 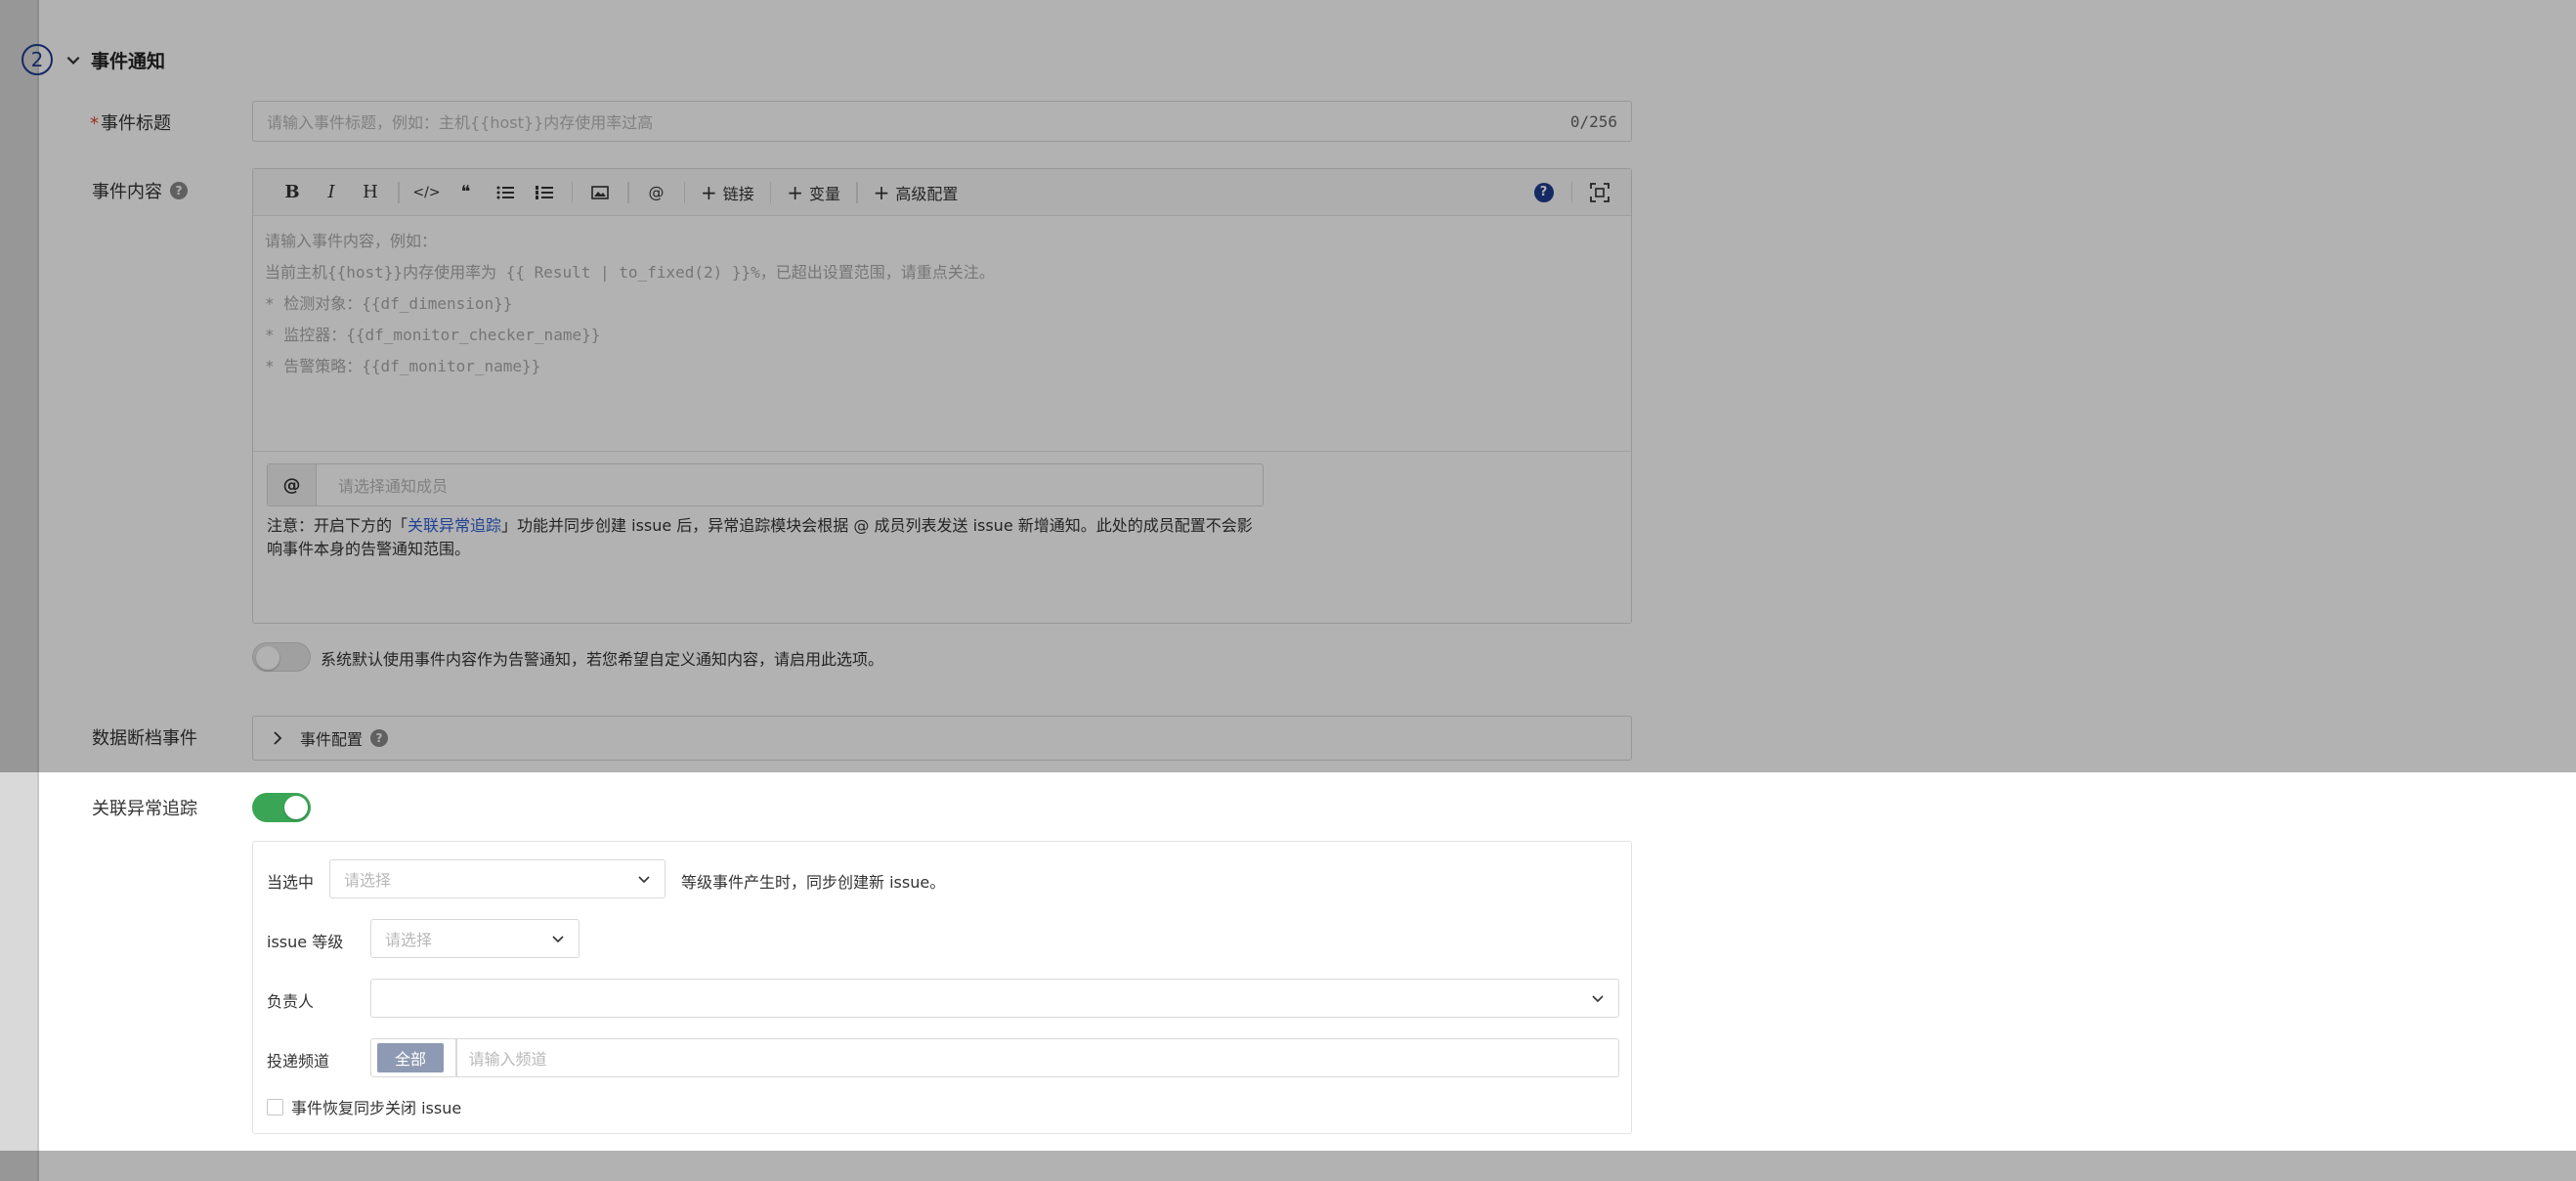 What do you see at coordinates (281, 657) in the screenshot?
I see `custom-content-toggle` at bounding box center [281, 657].